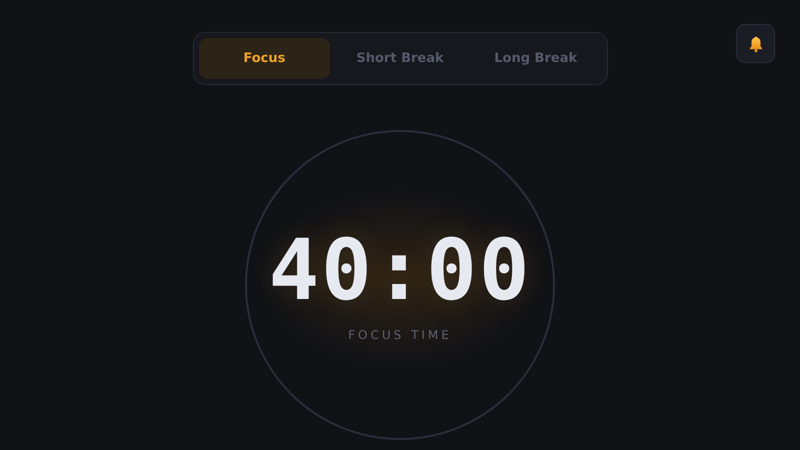 This screenshot has width=800, height=450. I want to click on notification-button, so click(755, 43).